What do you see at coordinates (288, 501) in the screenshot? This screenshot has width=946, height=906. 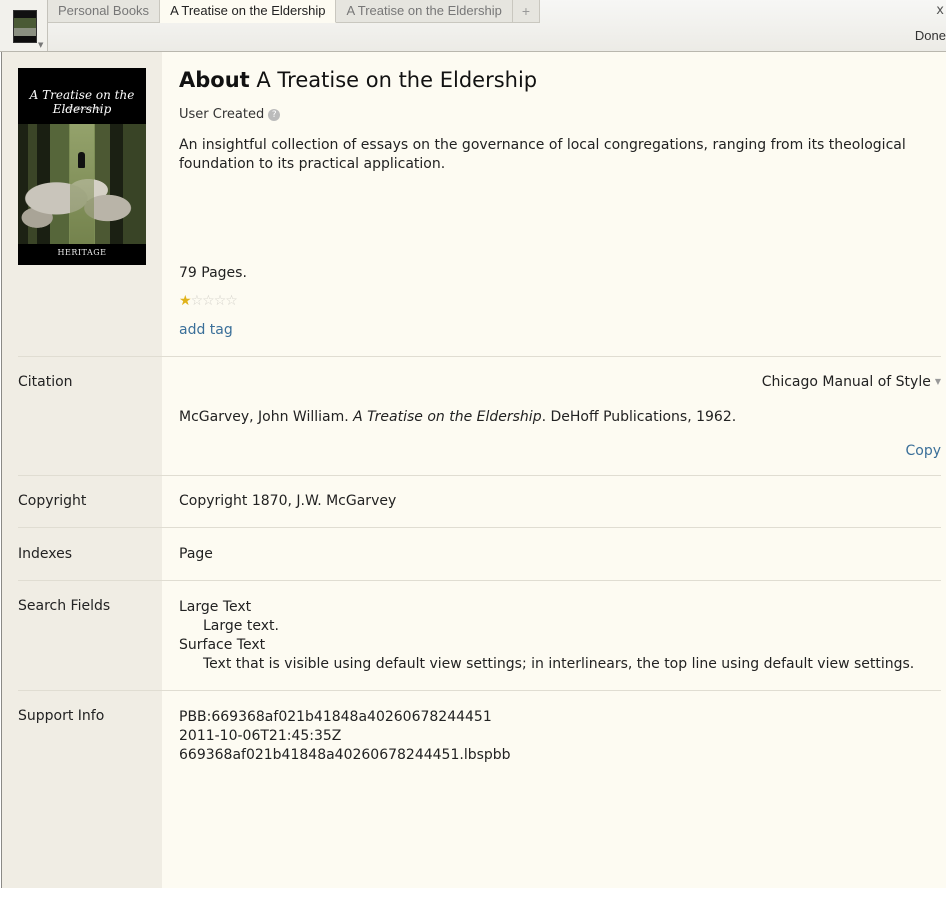 I see `copyright-value: Copyright 1870, J.W. McGarvey` at bounding box center [288, 501].